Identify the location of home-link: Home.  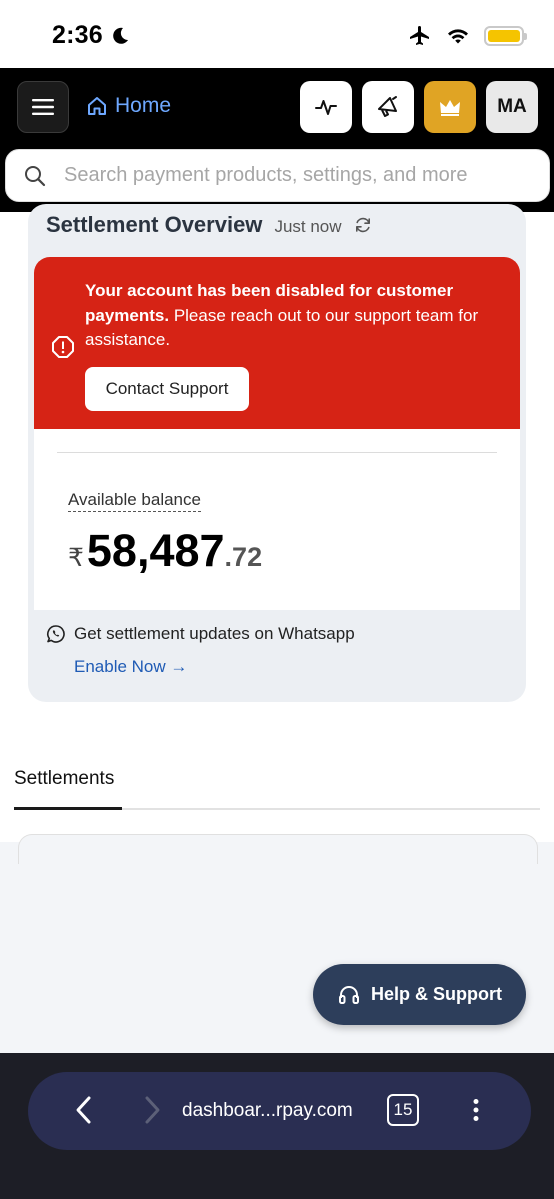
(128, 106).